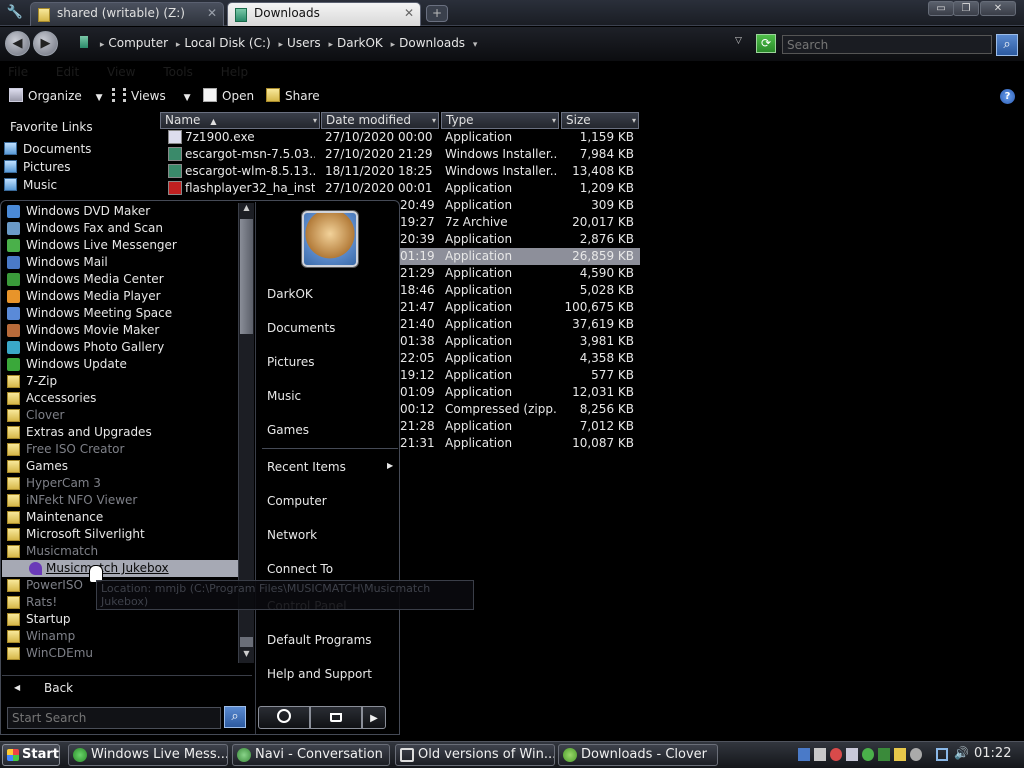 The image size is (1024, 768). Describe the element at coordinates (120, 347) in the screenshot. I see `program-item: Windows Photo Gallery` at that location.